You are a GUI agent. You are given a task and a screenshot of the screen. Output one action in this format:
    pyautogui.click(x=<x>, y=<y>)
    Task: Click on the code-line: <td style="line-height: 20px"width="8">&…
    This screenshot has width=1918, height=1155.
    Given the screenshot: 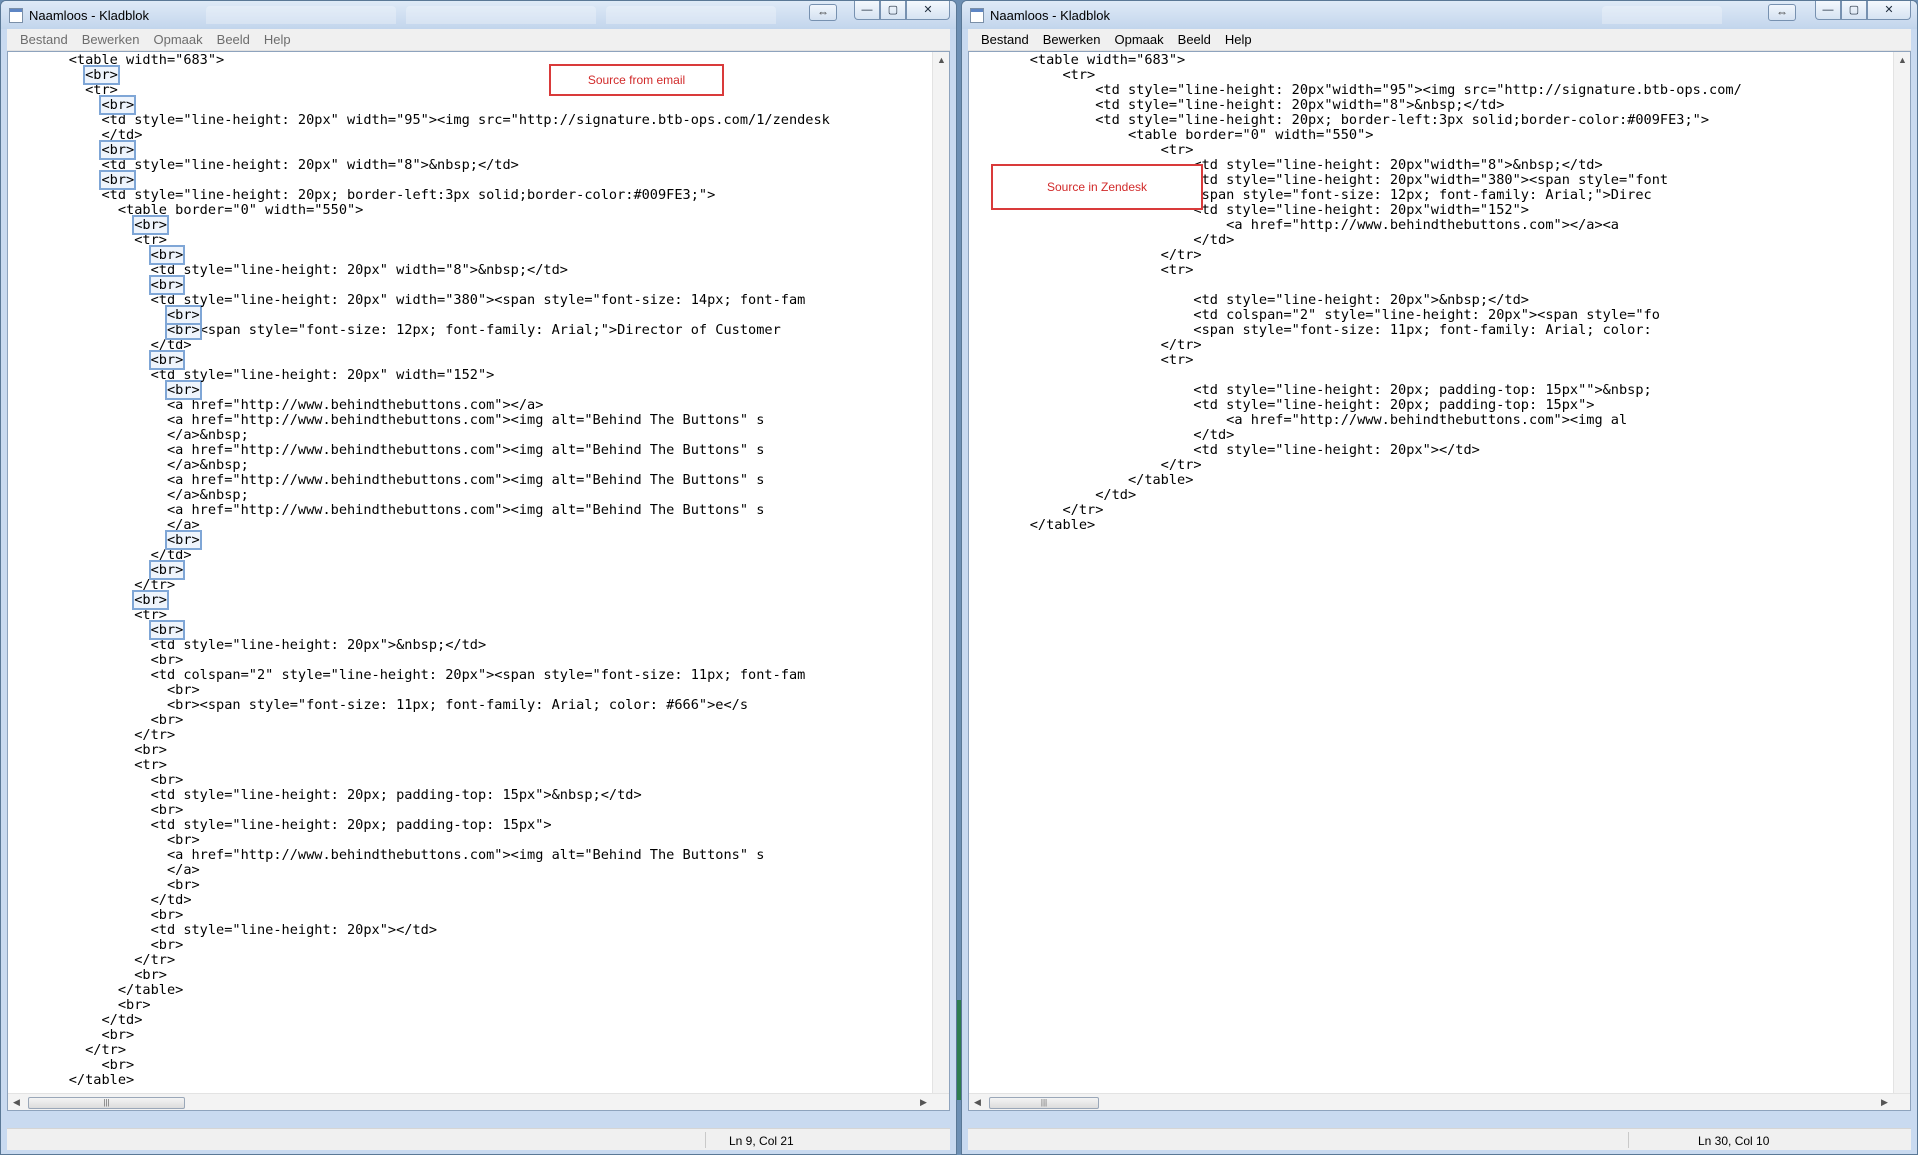 What is the action you would take?
    pyautogui.click(x=1251, y=105)
    